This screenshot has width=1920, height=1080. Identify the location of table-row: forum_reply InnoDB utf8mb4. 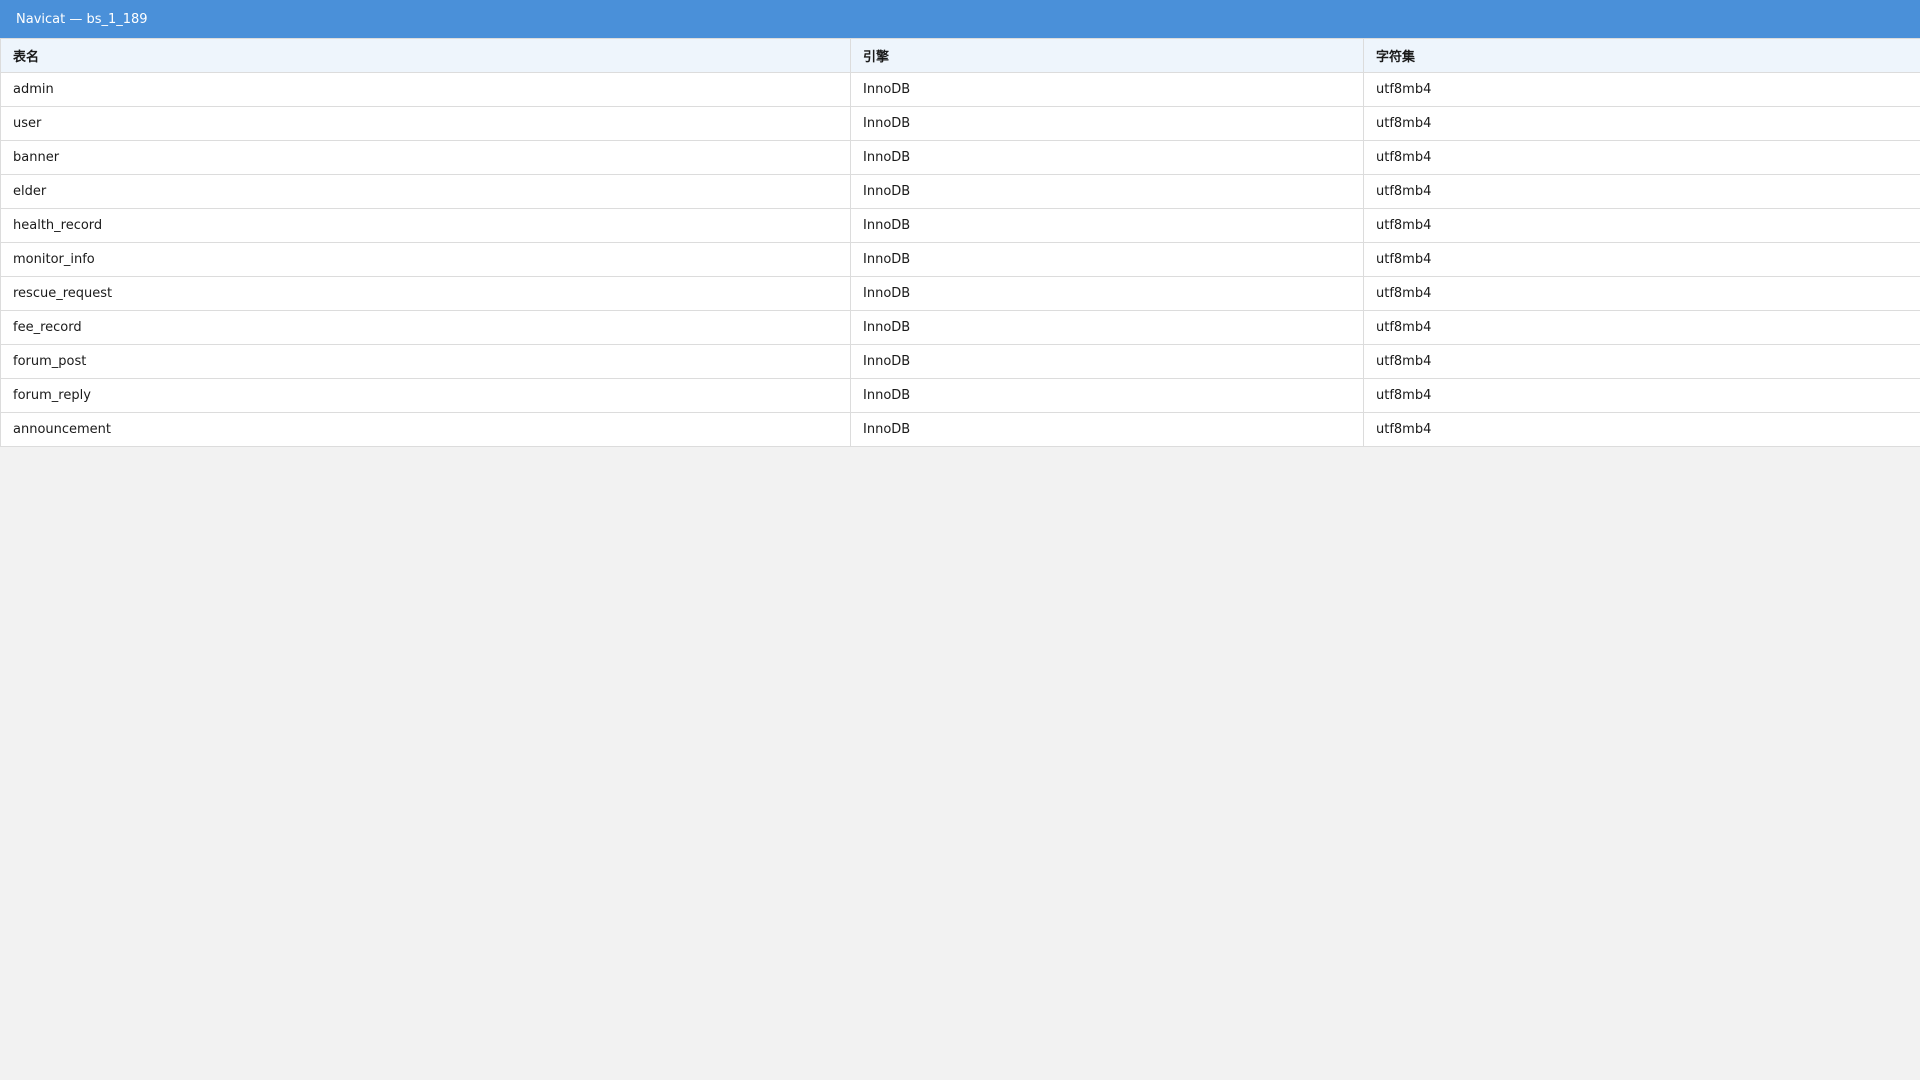
(960, 395).